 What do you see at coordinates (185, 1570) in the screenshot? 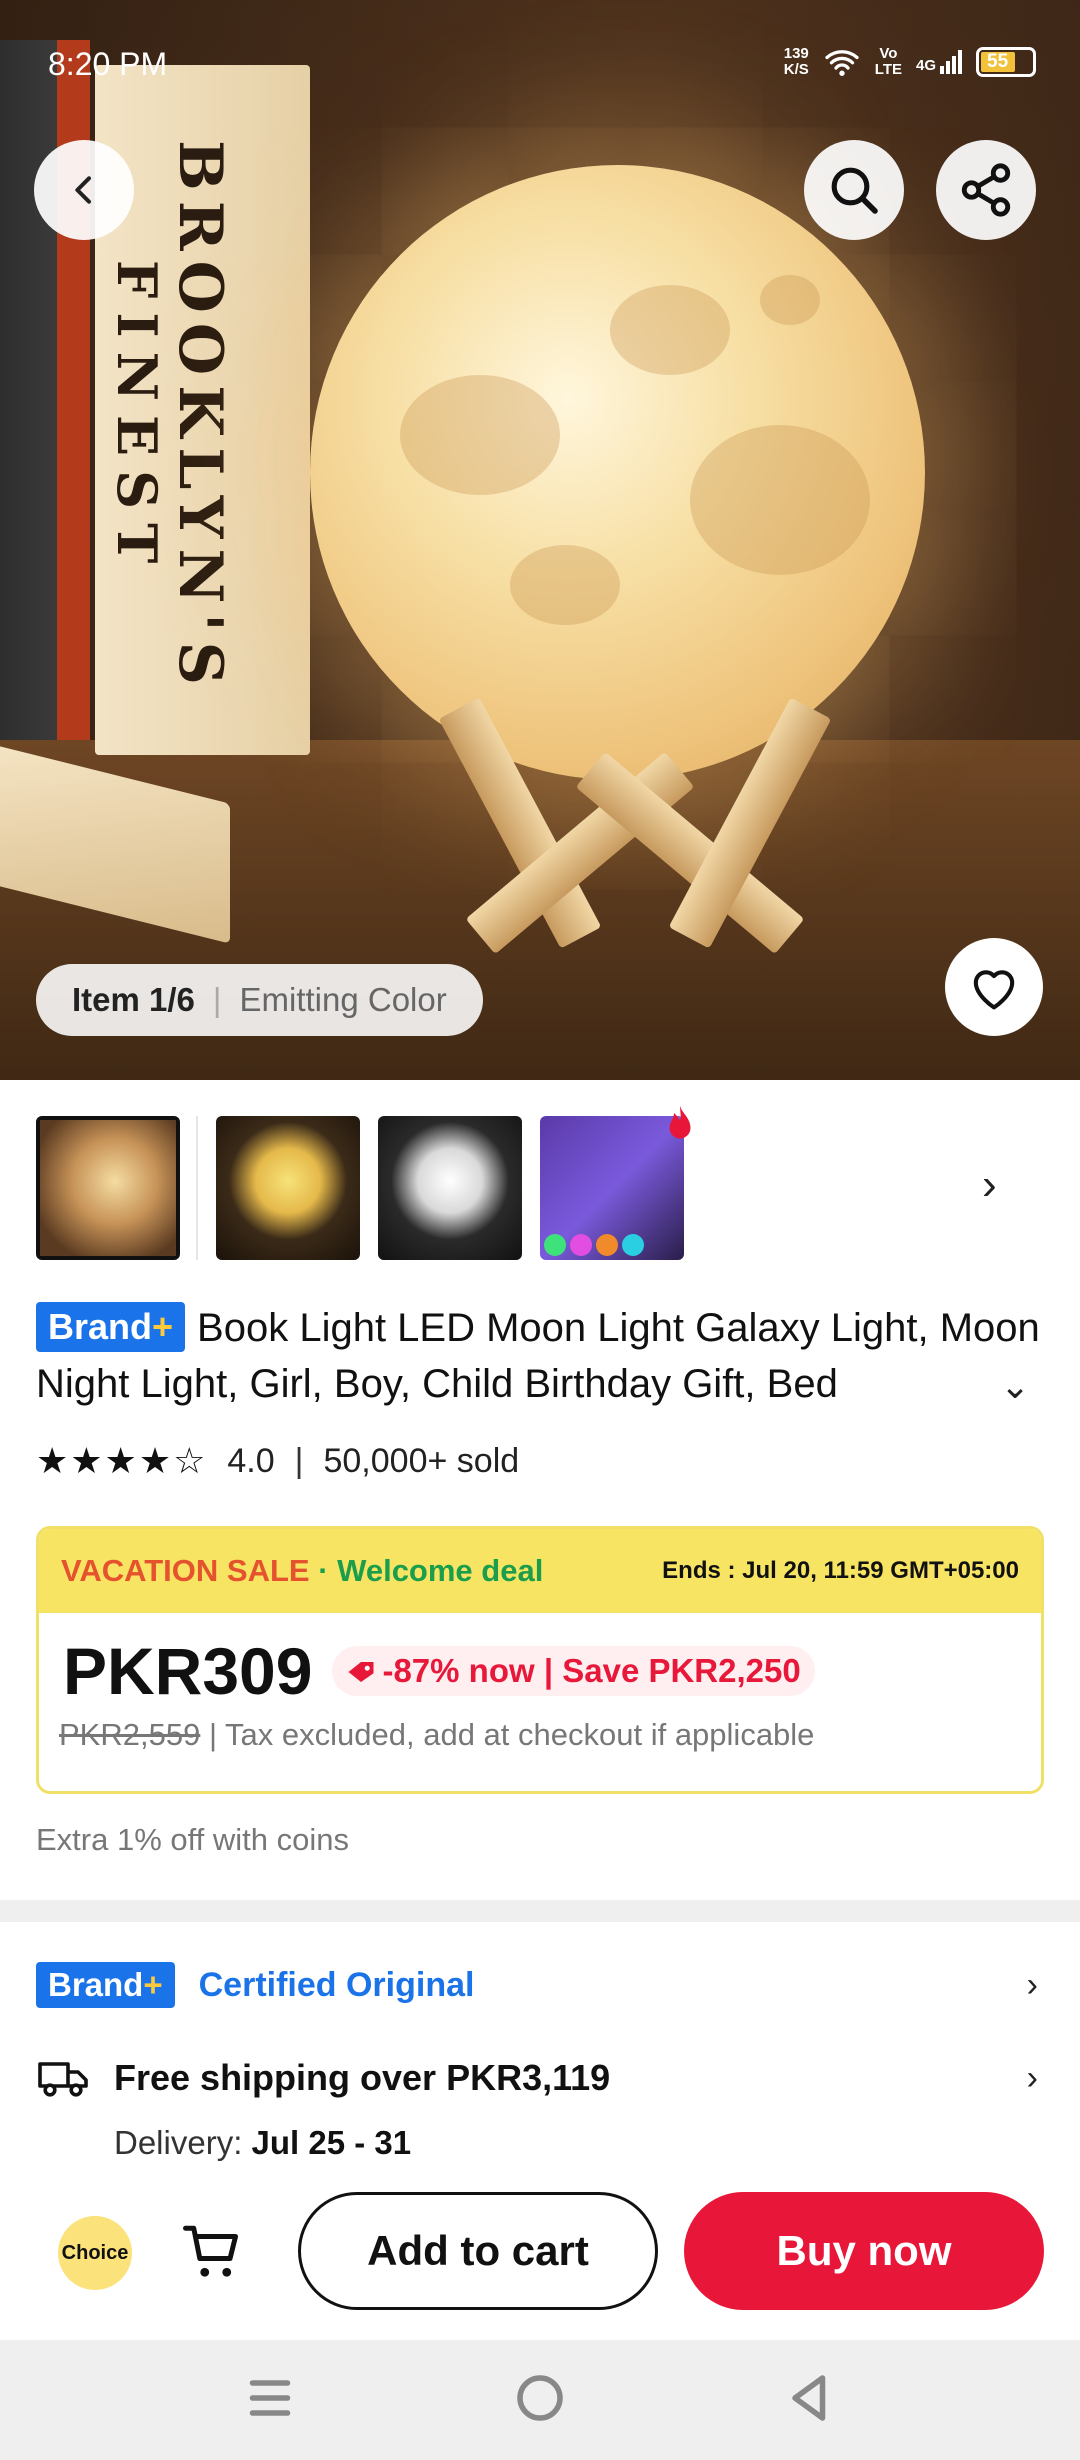
I see `sale-event: VACATION SALE` at bounding box center [185, 1570].